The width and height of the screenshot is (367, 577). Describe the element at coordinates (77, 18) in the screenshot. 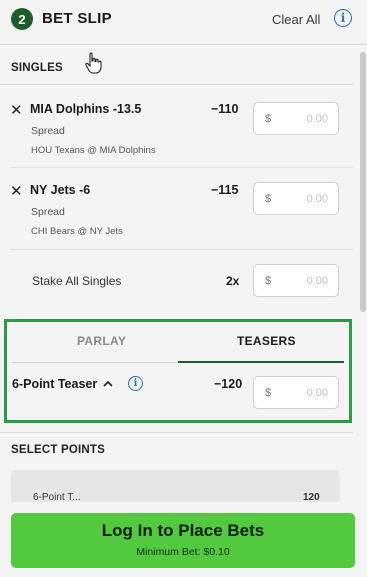

I see `bet-slip-title: BET SLIP` at that location.